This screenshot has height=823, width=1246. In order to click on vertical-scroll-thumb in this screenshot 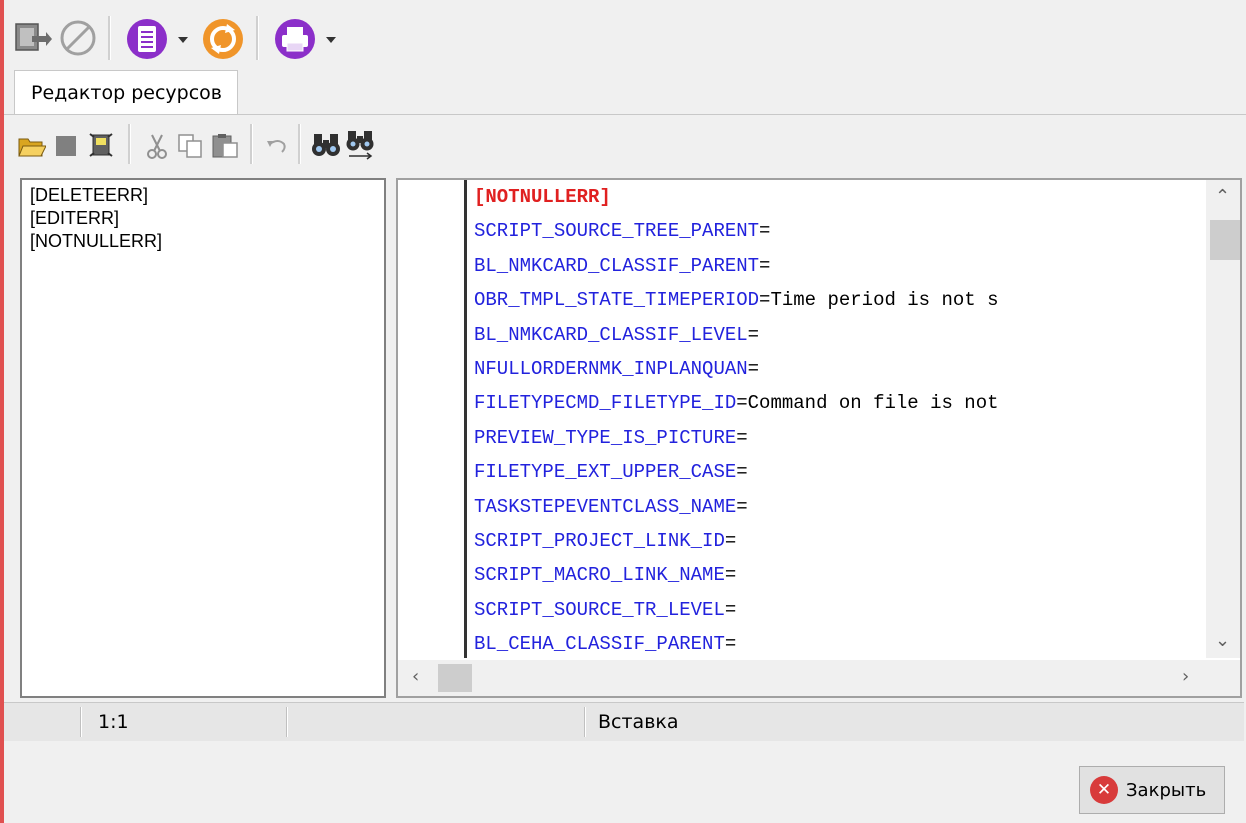, I will do `click(1225, 240)`.